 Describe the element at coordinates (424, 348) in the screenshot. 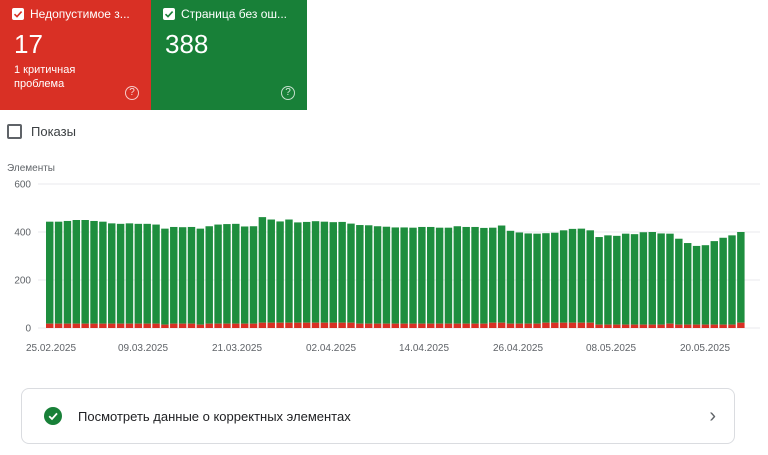

I see `x-tick-label: 14.04.2025` at that location.